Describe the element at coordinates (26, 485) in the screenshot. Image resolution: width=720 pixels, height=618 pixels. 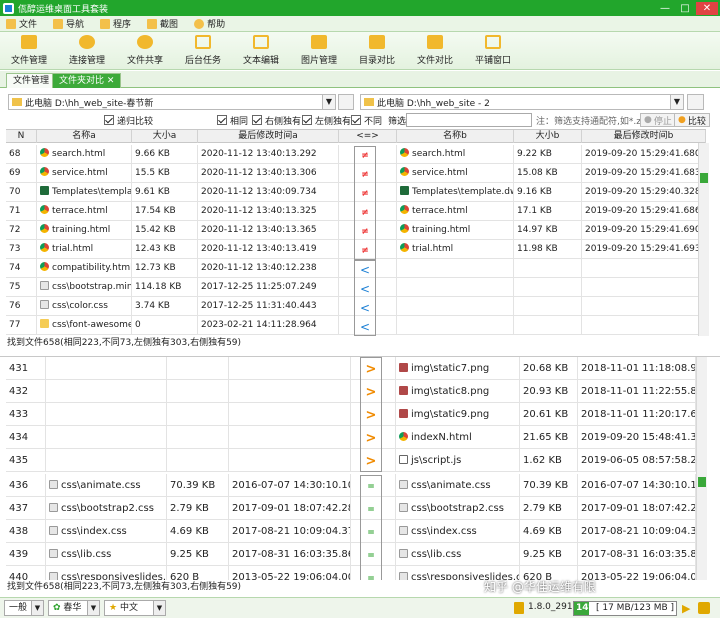
I see `cell-n: 436` at that location.